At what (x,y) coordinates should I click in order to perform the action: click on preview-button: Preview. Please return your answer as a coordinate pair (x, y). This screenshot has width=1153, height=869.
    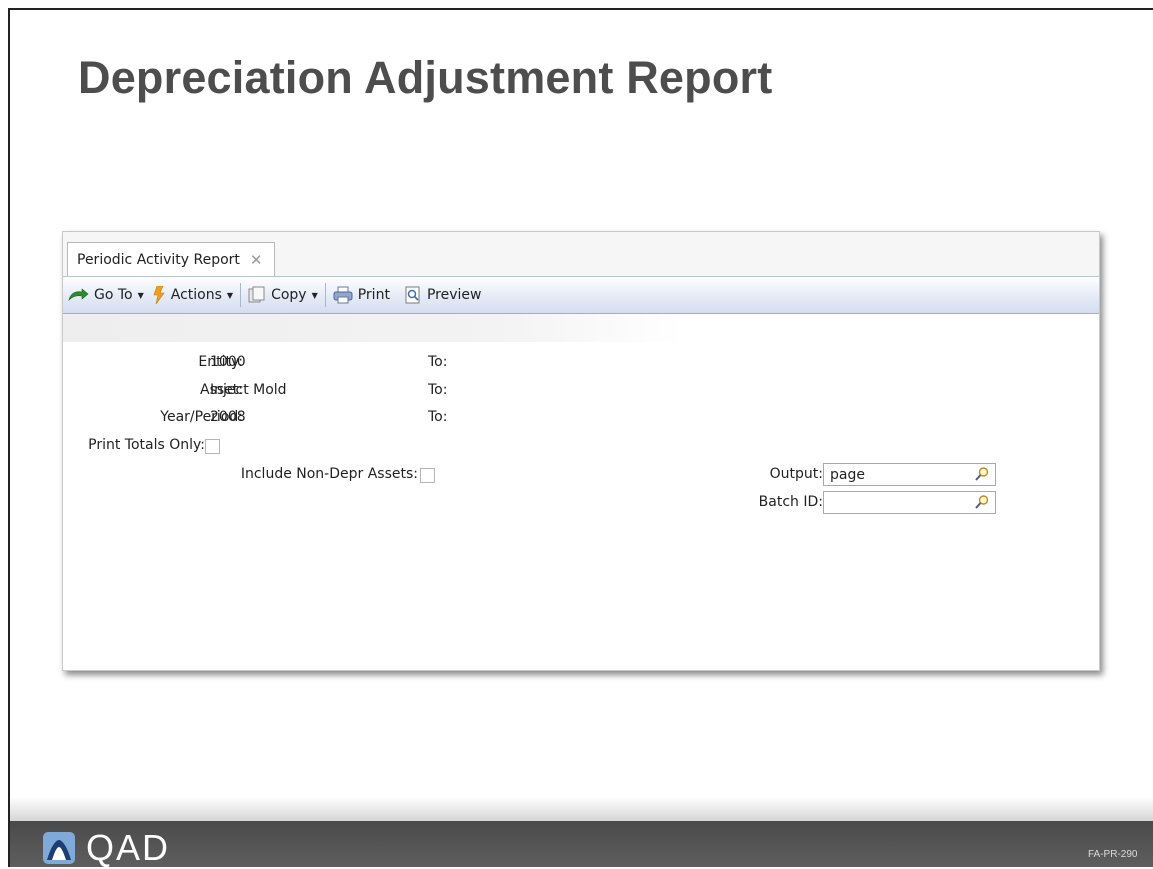
    Looking at the image, I should click on (443, 295).